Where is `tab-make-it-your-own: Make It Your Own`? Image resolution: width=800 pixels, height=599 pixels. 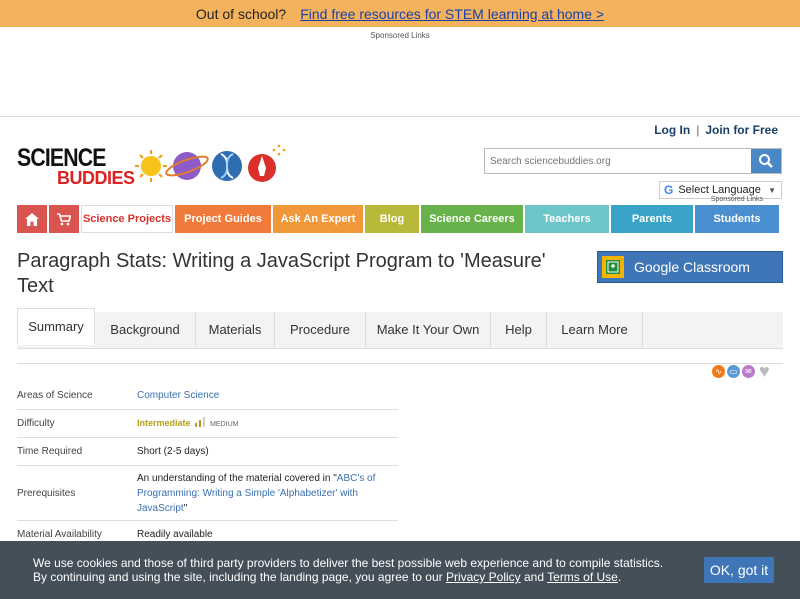 tab-make-it-your-own: Make It Your Own is located at coordinates (428, 329).